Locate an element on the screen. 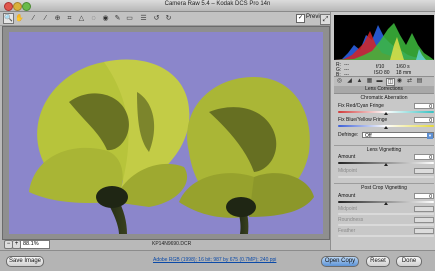 The image size is (435, 271). tab-camera-calibration-icon: ◉ is located at coordinates (399, 81).